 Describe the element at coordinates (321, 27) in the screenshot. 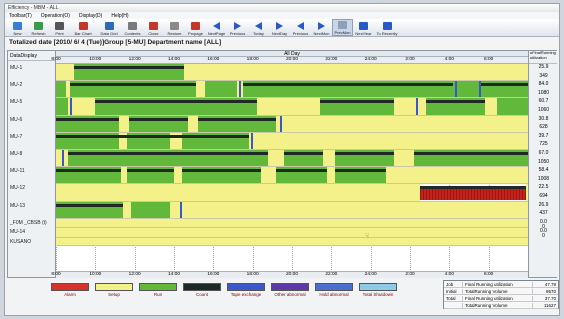

I see `toolbar-nextmon-button: NextMon` at that location.